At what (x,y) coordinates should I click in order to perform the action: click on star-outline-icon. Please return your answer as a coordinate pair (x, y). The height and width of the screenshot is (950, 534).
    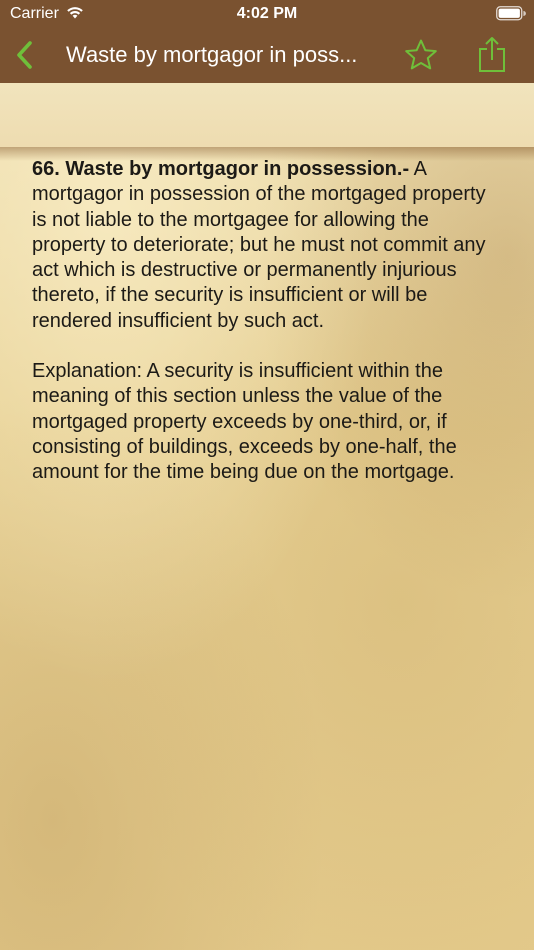
    Looking at the image, I should click on (421, 55).